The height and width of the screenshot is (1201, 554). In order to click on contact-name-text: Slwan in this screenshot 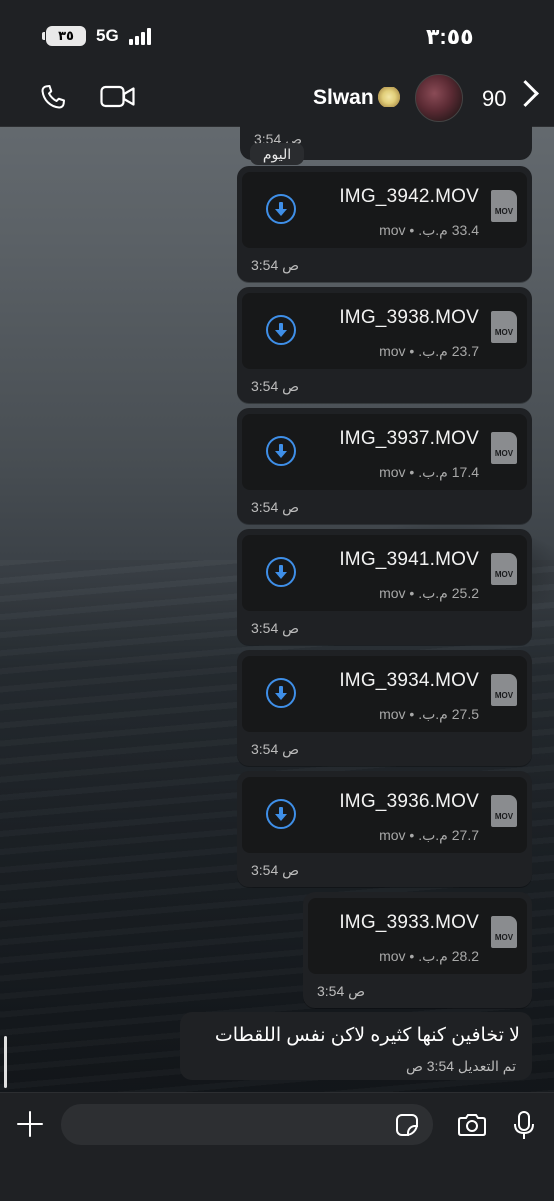, I will do `click(343, 97)`.